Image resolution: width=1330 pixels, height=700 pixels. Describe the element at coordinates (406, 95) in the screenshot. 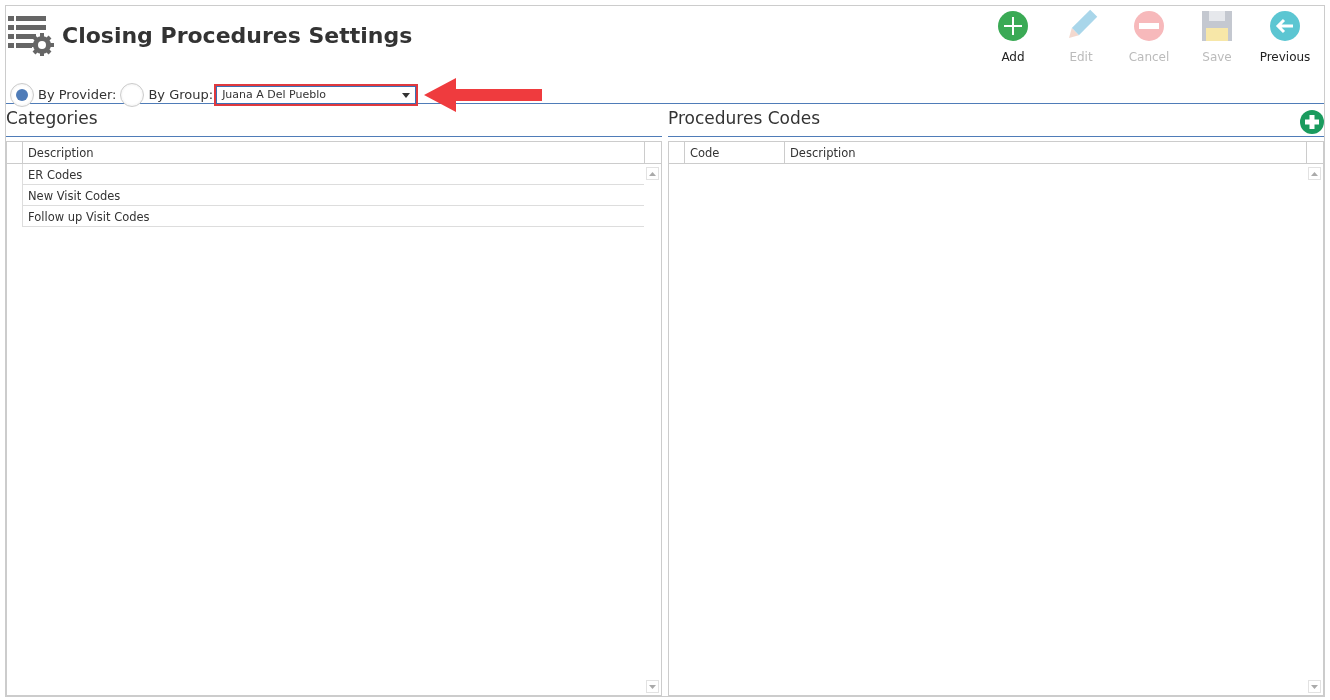

I see `caret-icon` at that location.